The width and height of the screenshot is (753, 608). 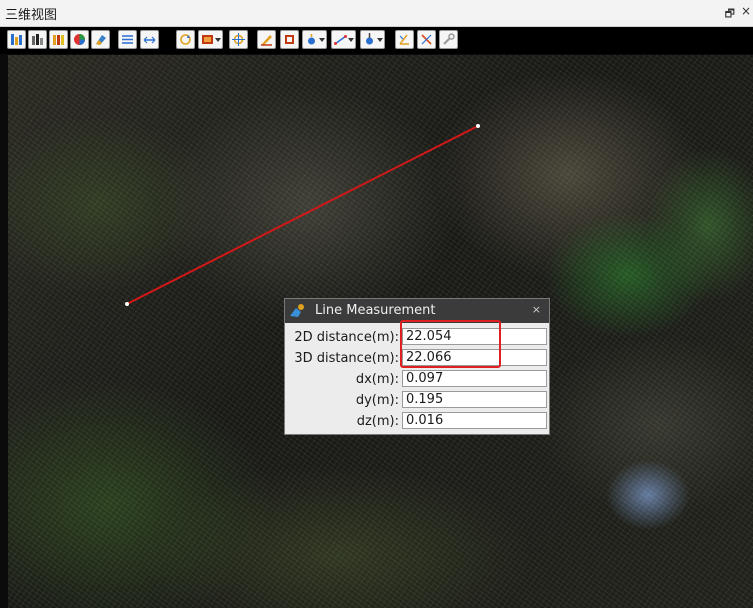 I want to click on clear-measure-button, so click(x=426, y=39).